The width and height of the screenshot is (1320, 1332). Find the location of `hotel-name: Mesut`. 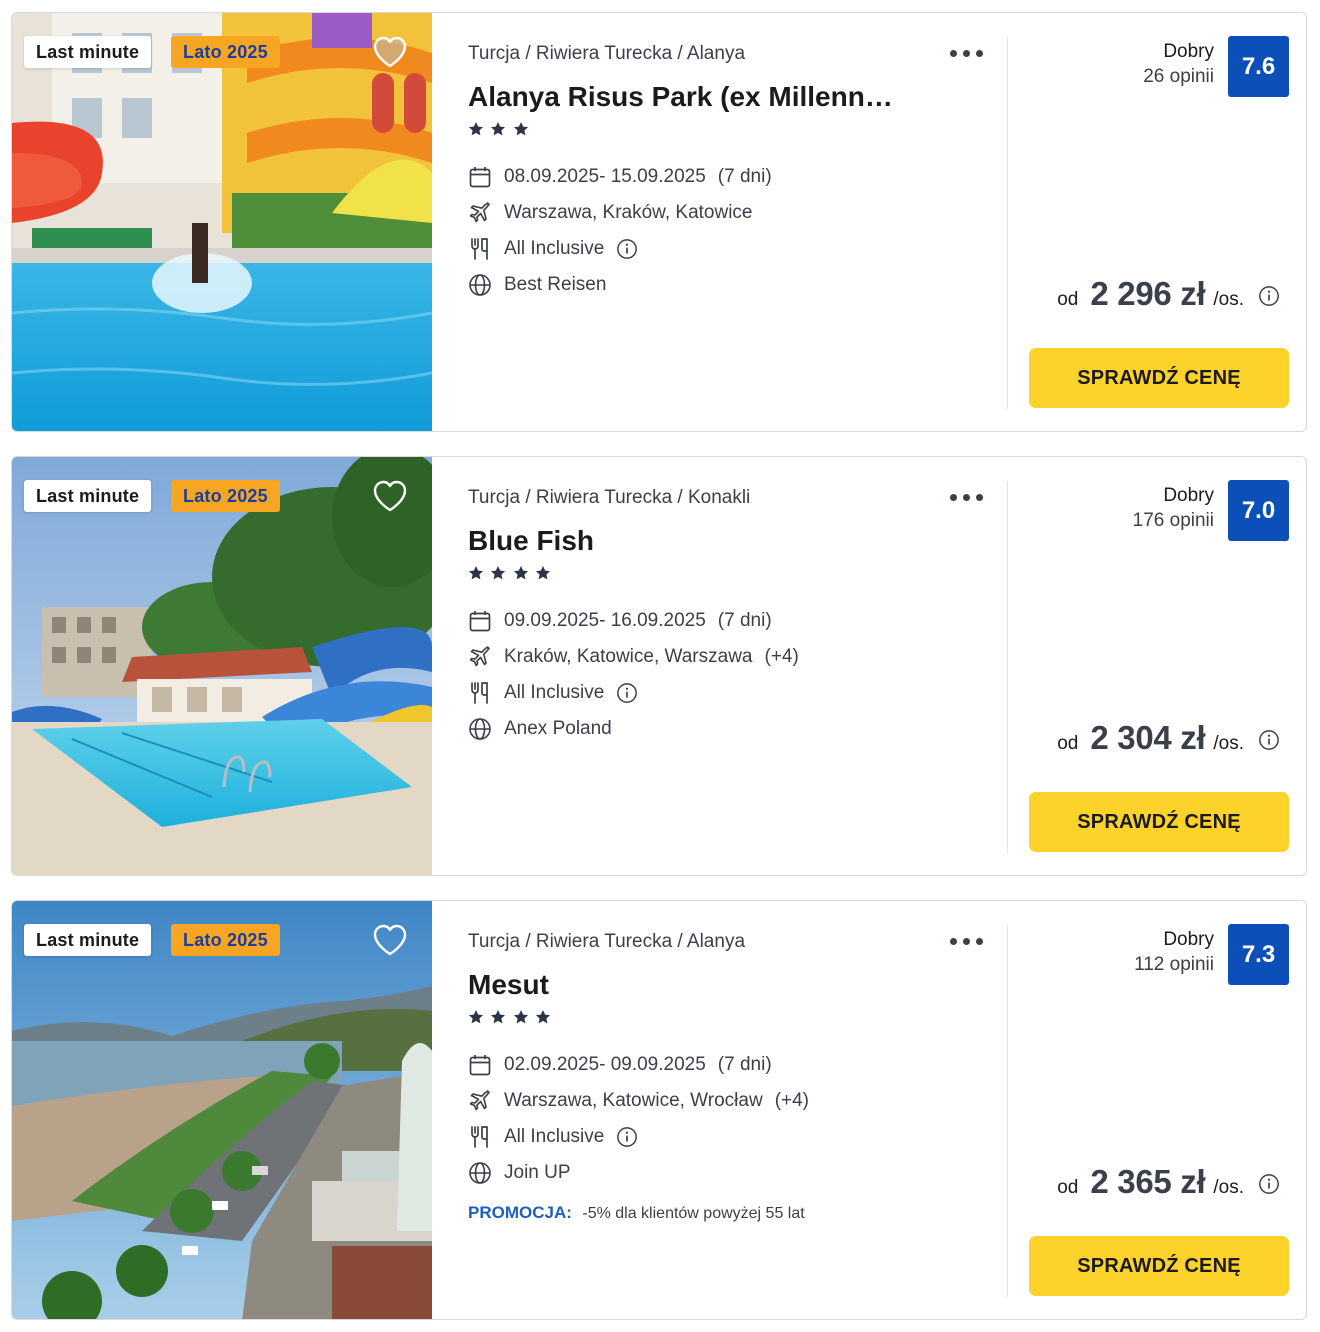

hotel-name: Mesut is located at coordinates (683, 985).